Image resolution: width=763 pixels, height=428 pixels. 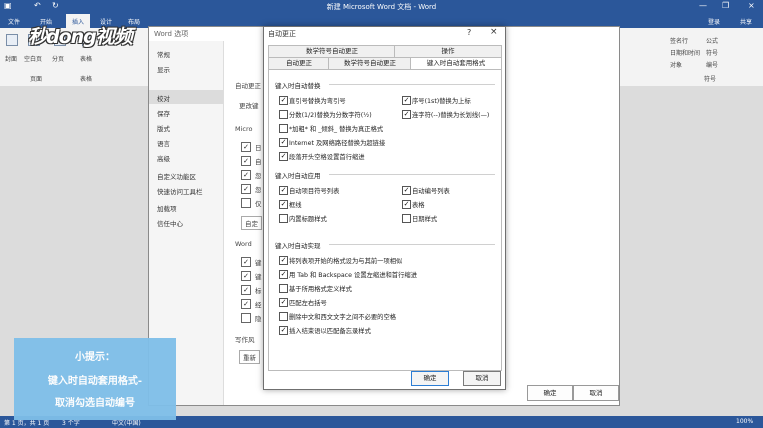 What do you see at coordinates (163, 158) in the screenshot?
I see `nav-advanced: 高级` at bounding box center [163, 158].